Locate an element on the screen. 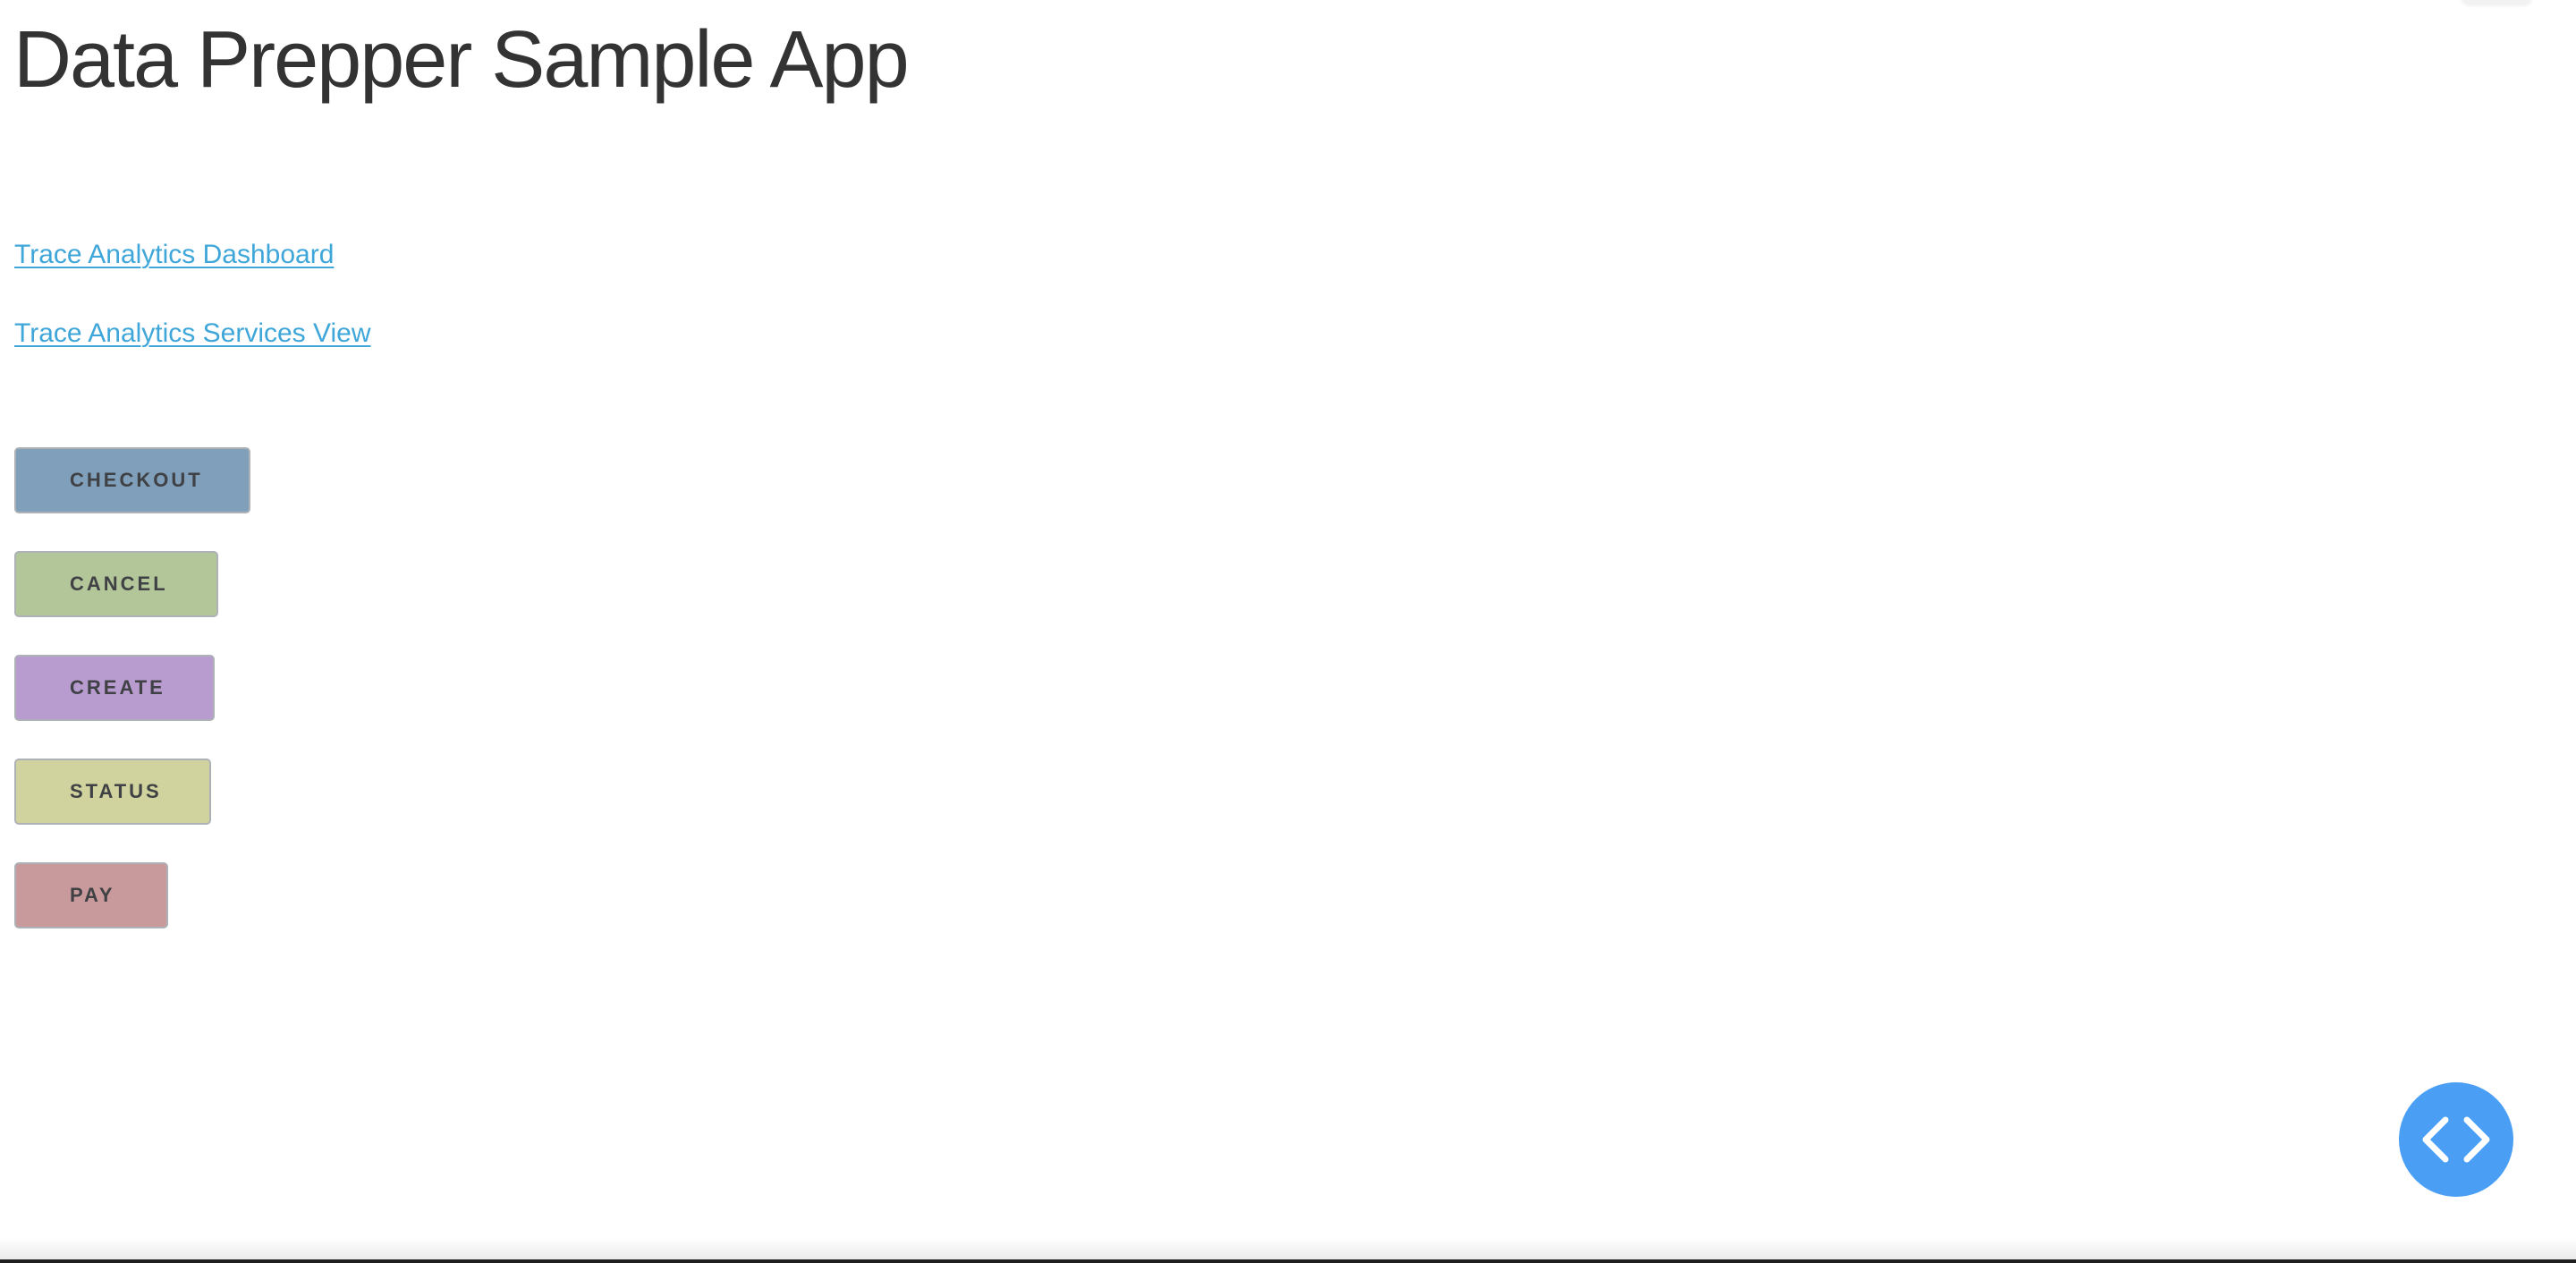 This screenshot has height=1263, width=2576. cancel-button: CANCEL is located at coordinates (116, 584).